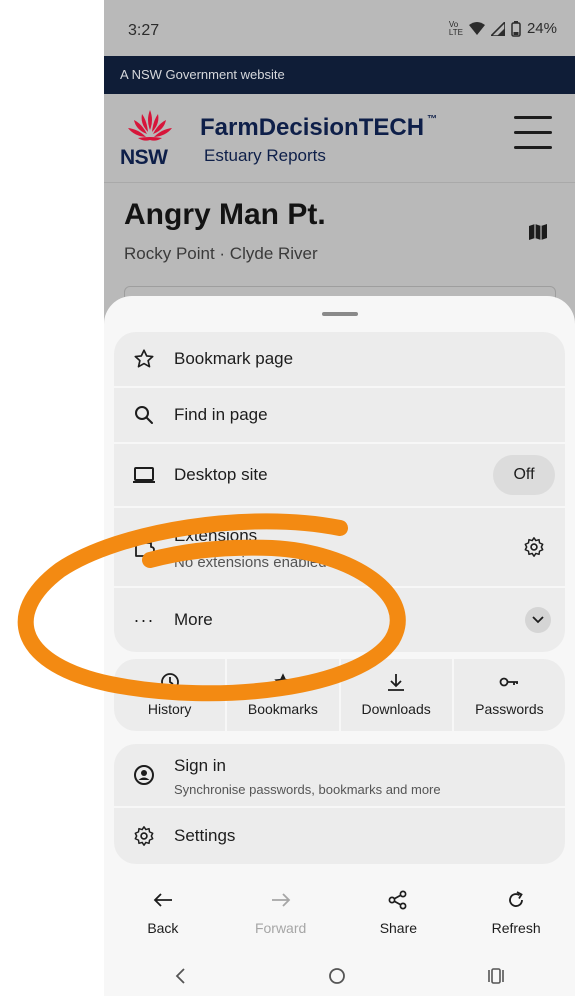 The height and width of the screenshot is (996, 577). What do you see at coordinates (533, 133) in the screenshot?
I see `hamburger-menu-icon` at bounding box center [533, 133].